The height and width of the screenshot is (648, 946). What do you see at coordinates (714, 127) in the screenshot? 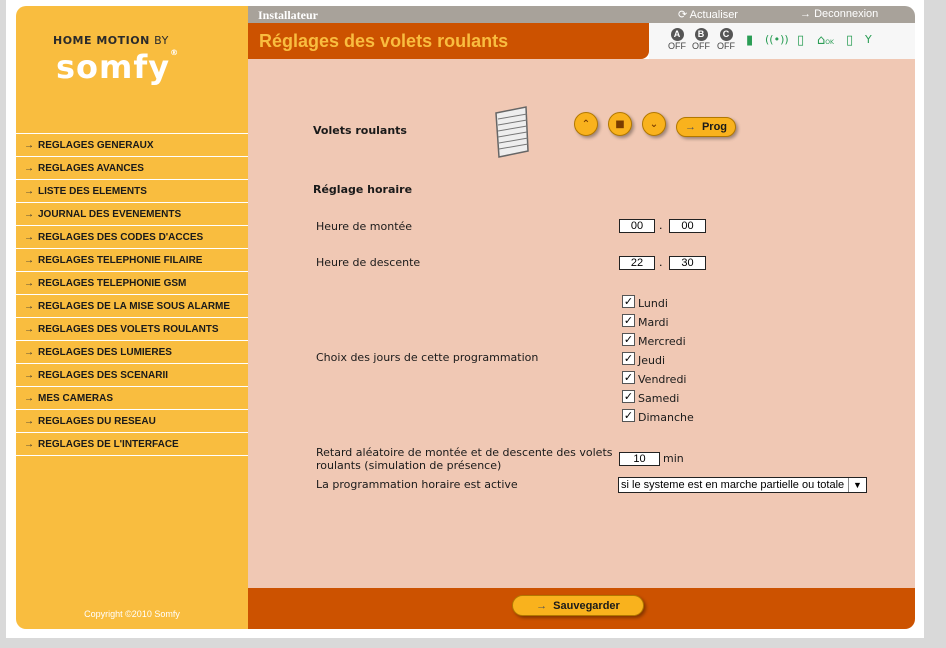
I see `prog-label: Prog` at bounding box center [714, 127].